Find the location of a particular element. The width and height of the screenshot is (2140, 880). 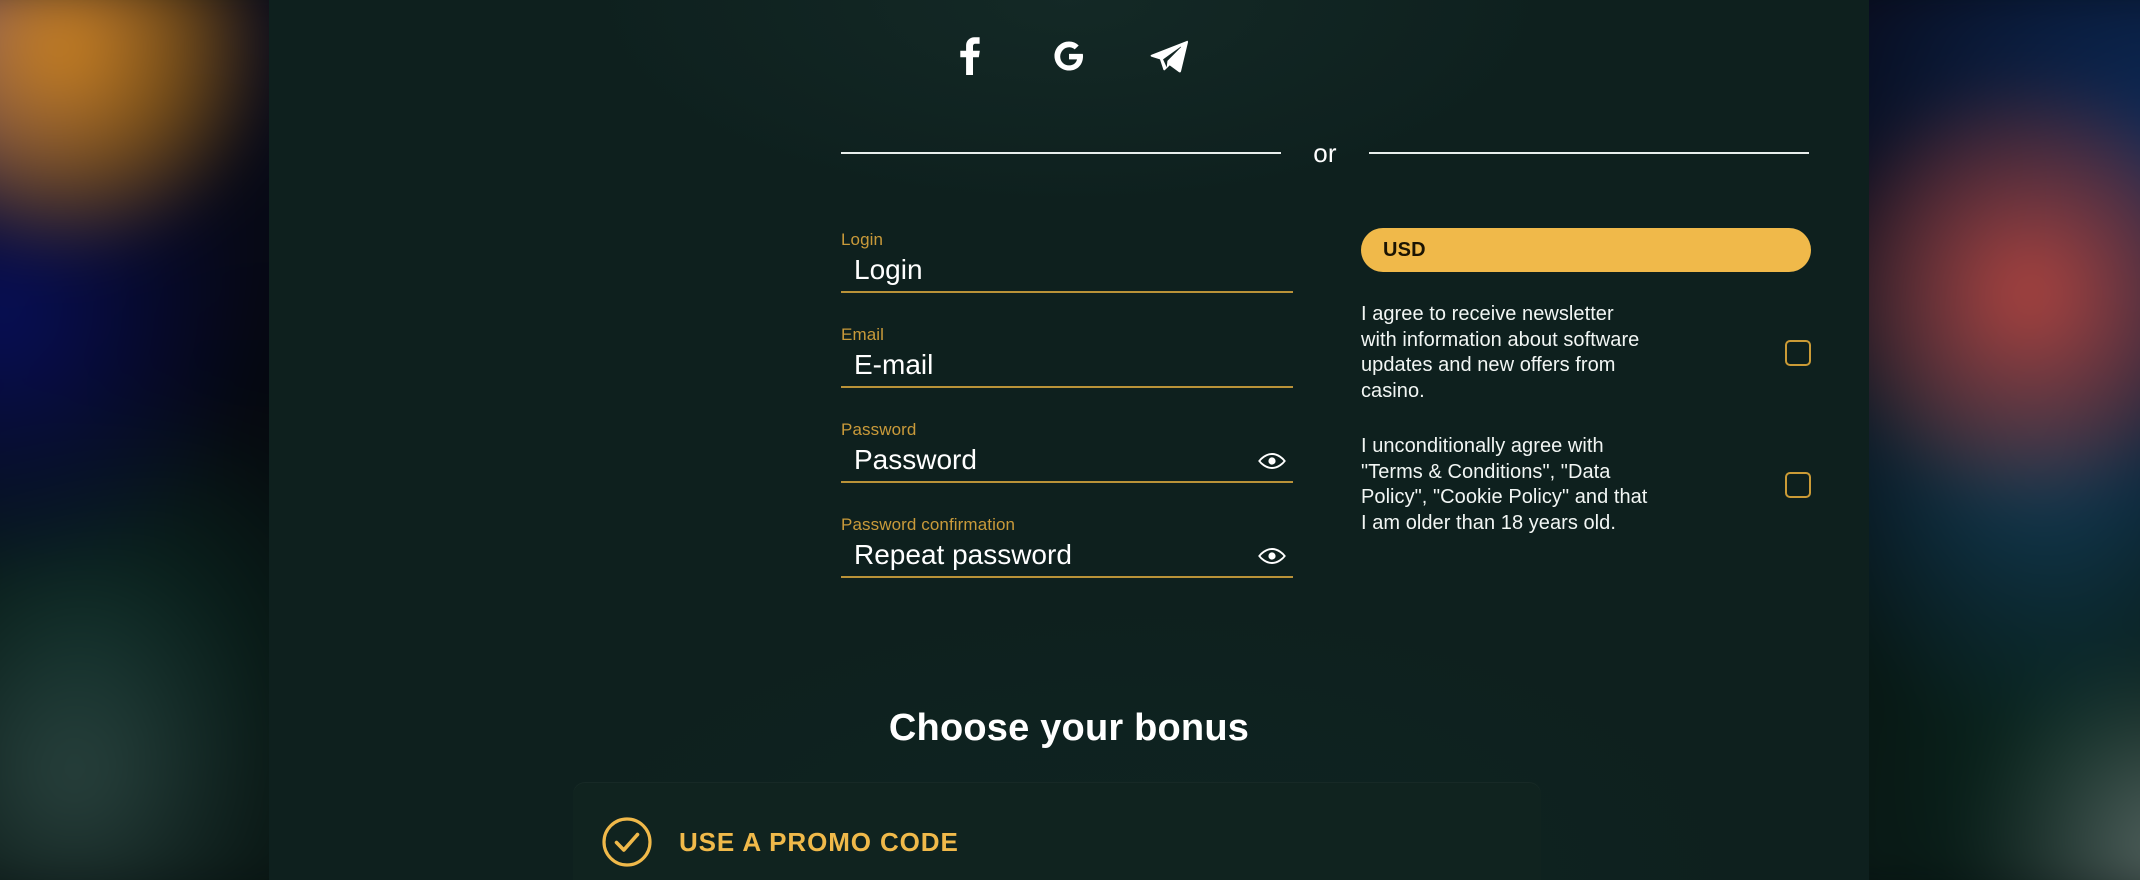

login-input is located at coordinates (1067, 272).